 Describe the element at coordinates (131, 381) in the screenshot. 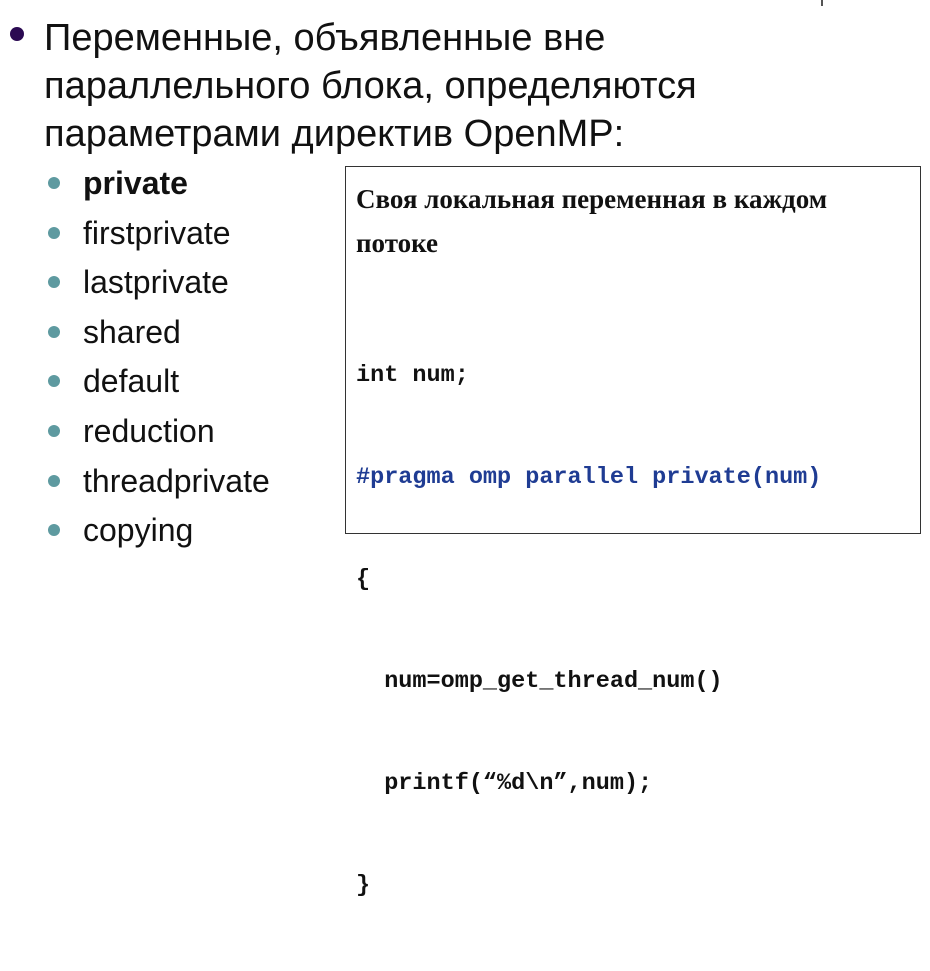

I see `option-label-default: default` at that location.